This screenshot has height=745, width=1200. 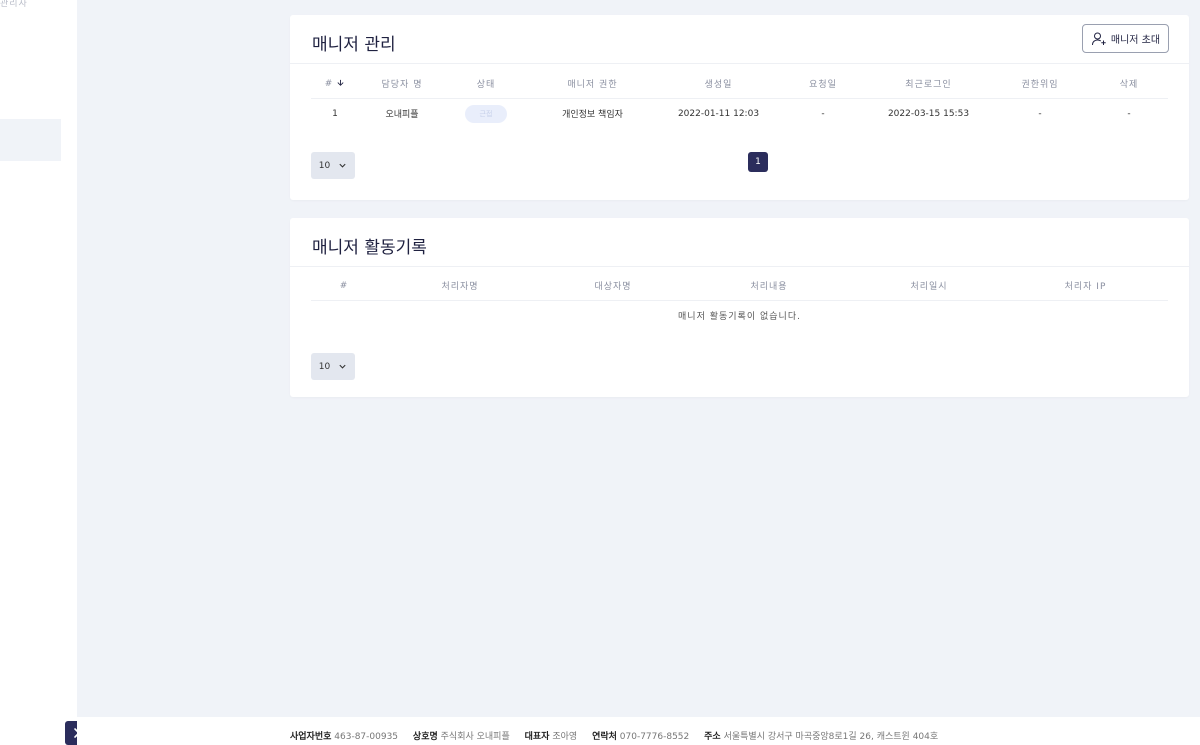 I want to click on footer-biz-no-label: 사업자번호, so click(x=311, y=737).